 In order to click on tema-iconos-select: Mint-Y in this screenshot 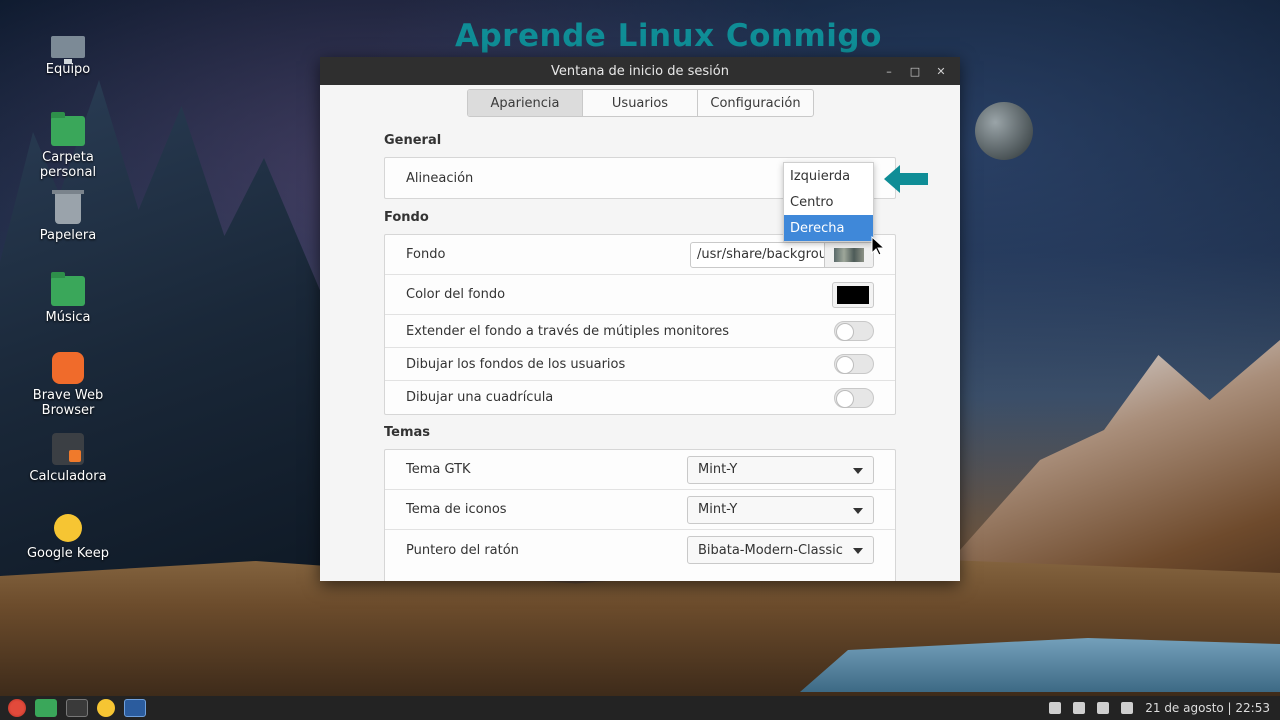, I will do `click(780, 509)`.